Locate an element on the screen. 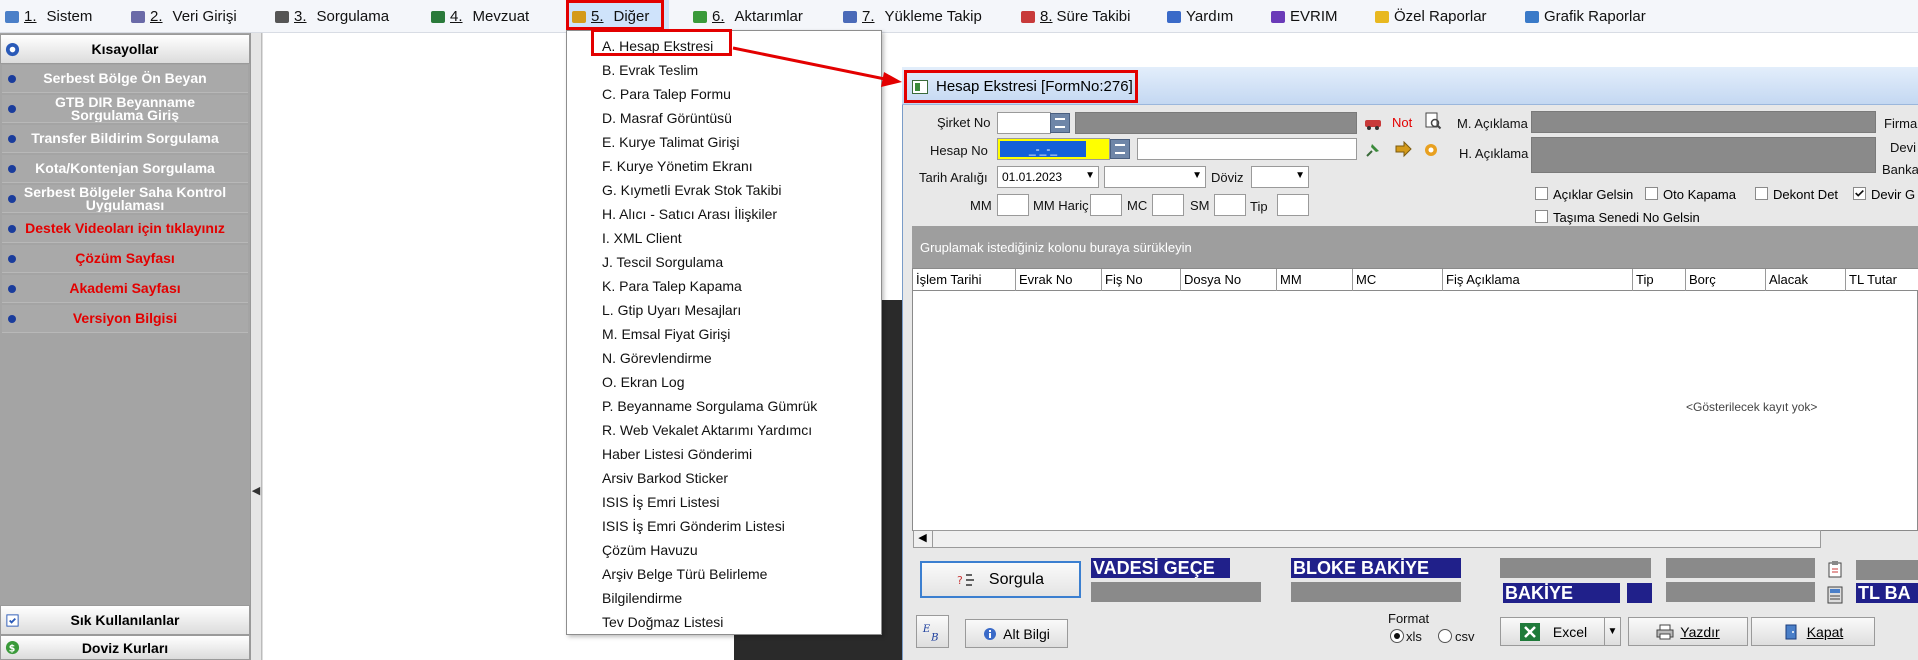  sidebar-item-kota-kontenjan: Kota/Kontenjan Sorgulama is located at coordinates (125, 169).